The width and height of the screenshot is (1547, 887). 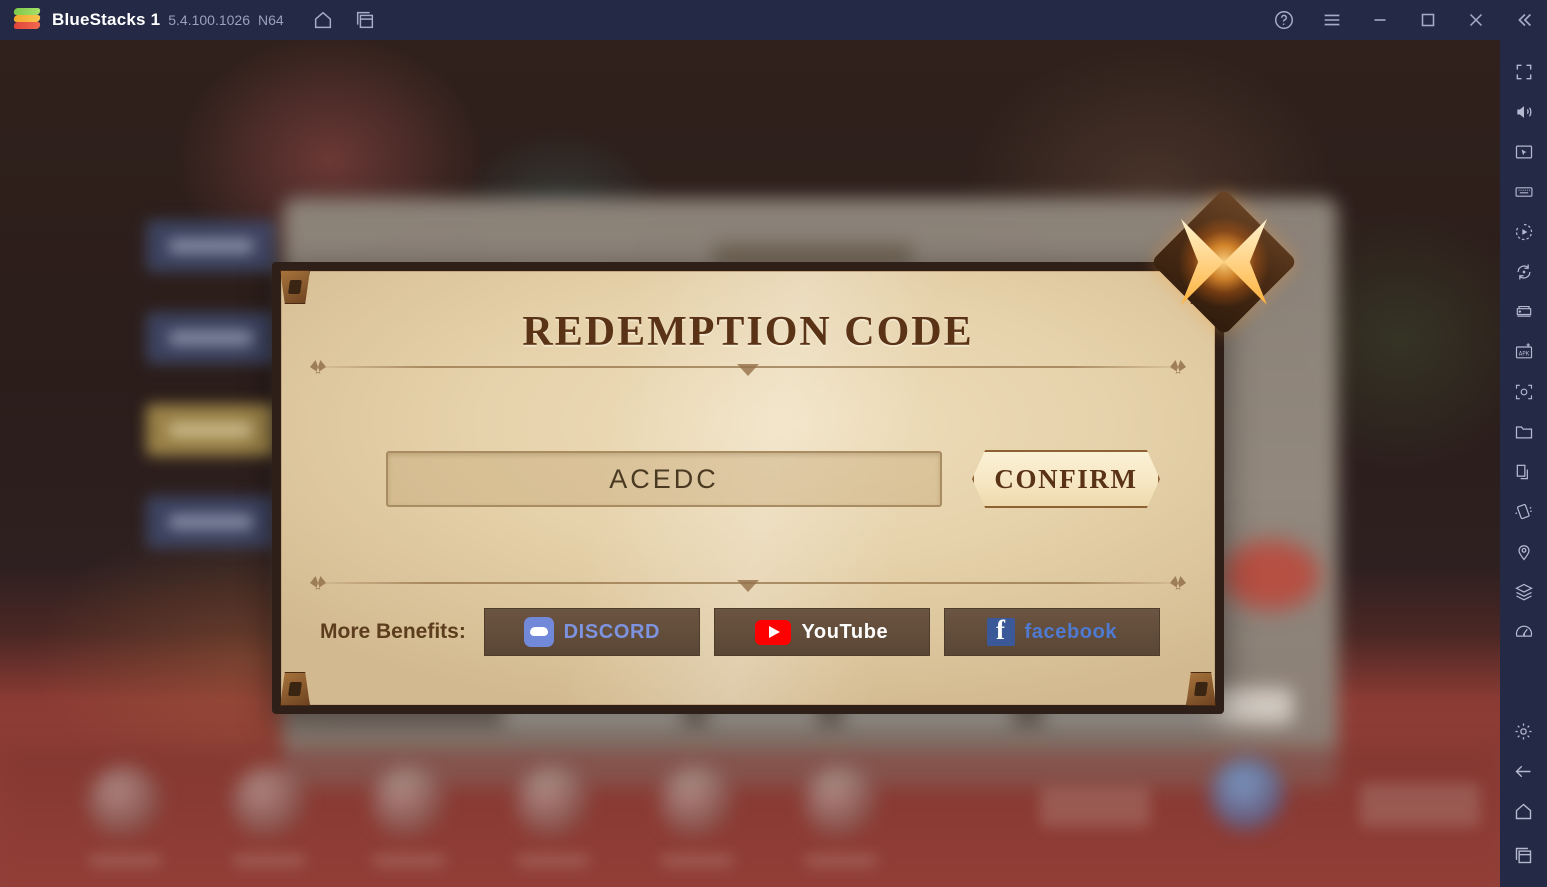 I want to click on fullscreen-icon, so click(x=1524, y=72).